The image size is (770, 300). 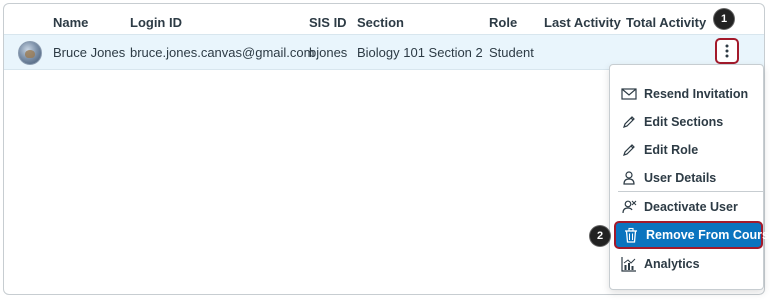 I want to click on user-options-button, so click(x=727, y=51).